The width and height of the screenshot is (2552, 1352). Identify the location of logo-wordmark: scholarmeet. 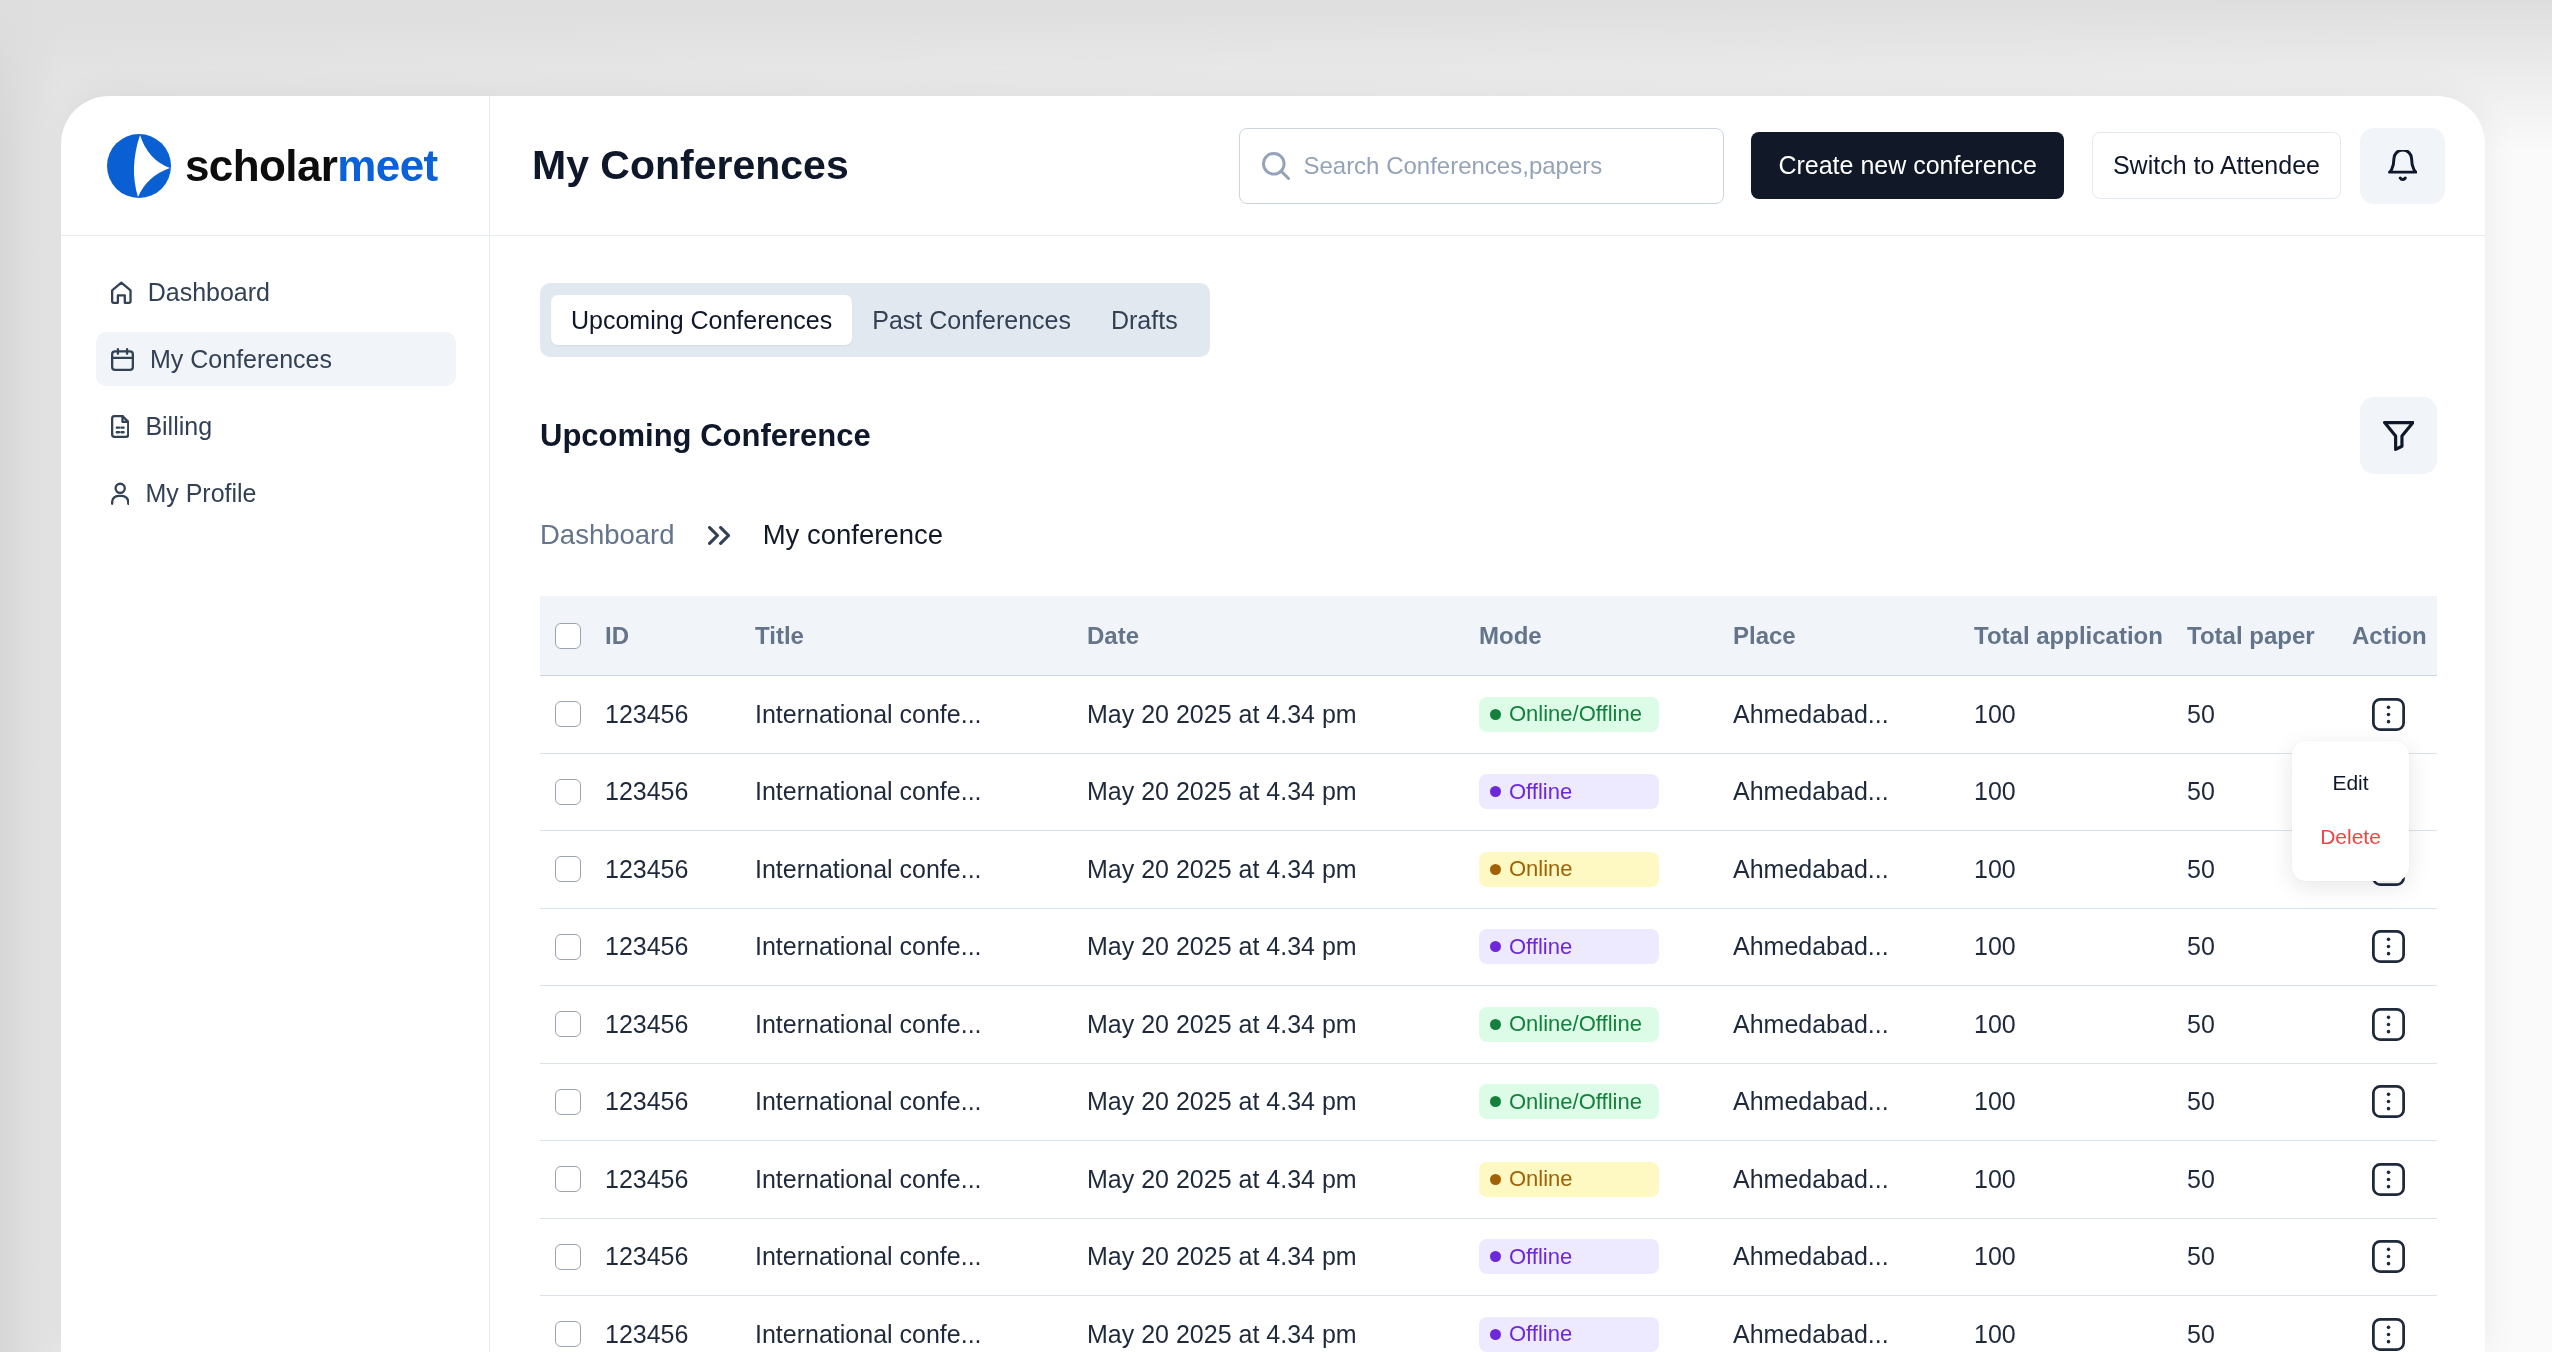
(311, 165).